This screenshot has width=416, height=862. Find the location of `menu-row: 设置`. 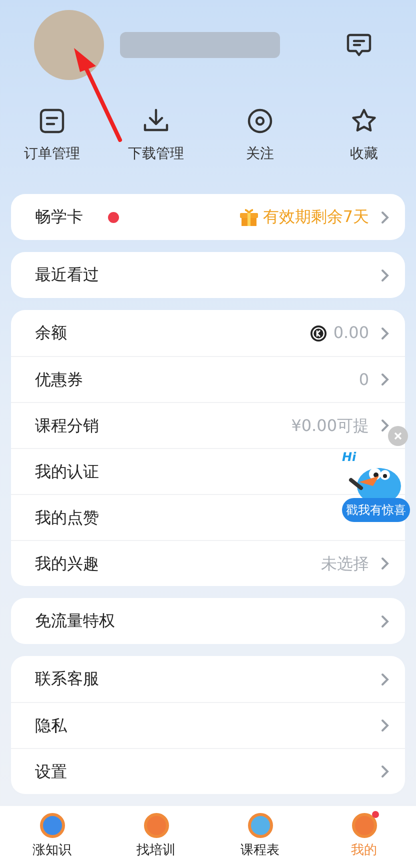

menu-row: 设置 is located at coordinates (208, 771).